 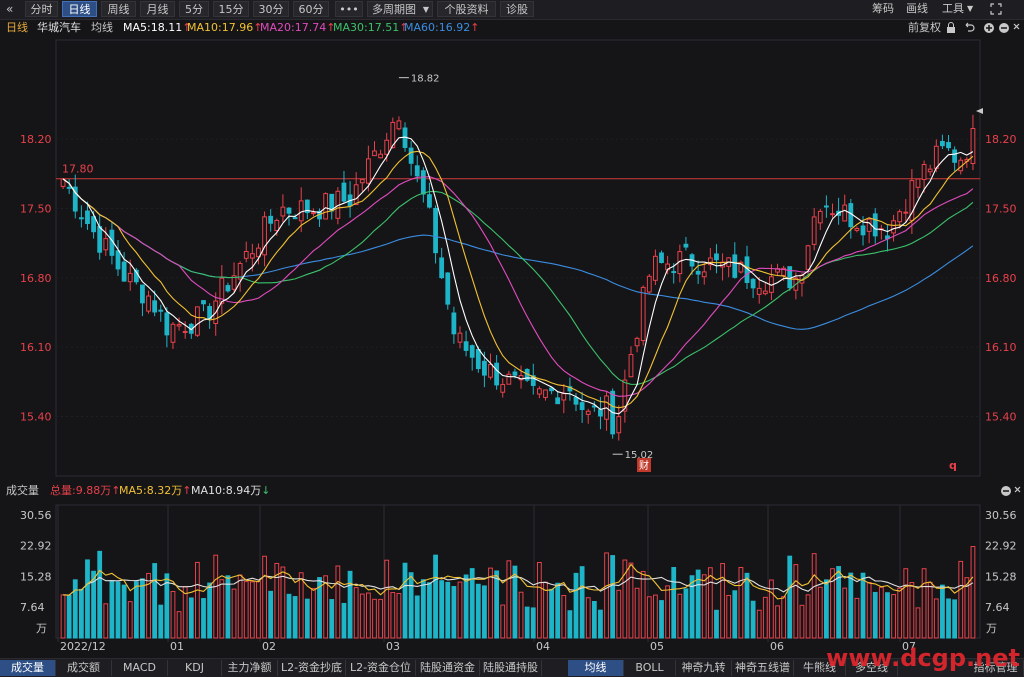 What do you see at coordinates (312, 668) in the screenshot?
I see `tab-l2-bottom: L2-资金抄底` at bounding box center [312, 668].